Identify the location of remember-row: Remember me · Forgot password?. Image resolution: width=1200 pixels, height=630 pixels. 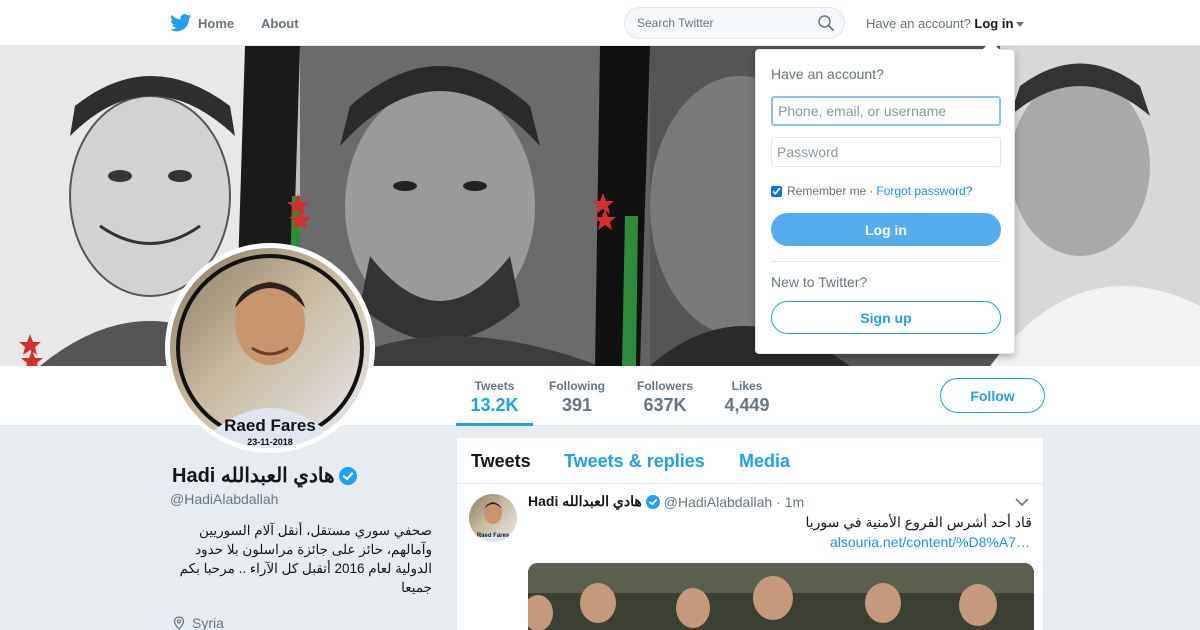
(871, 191).